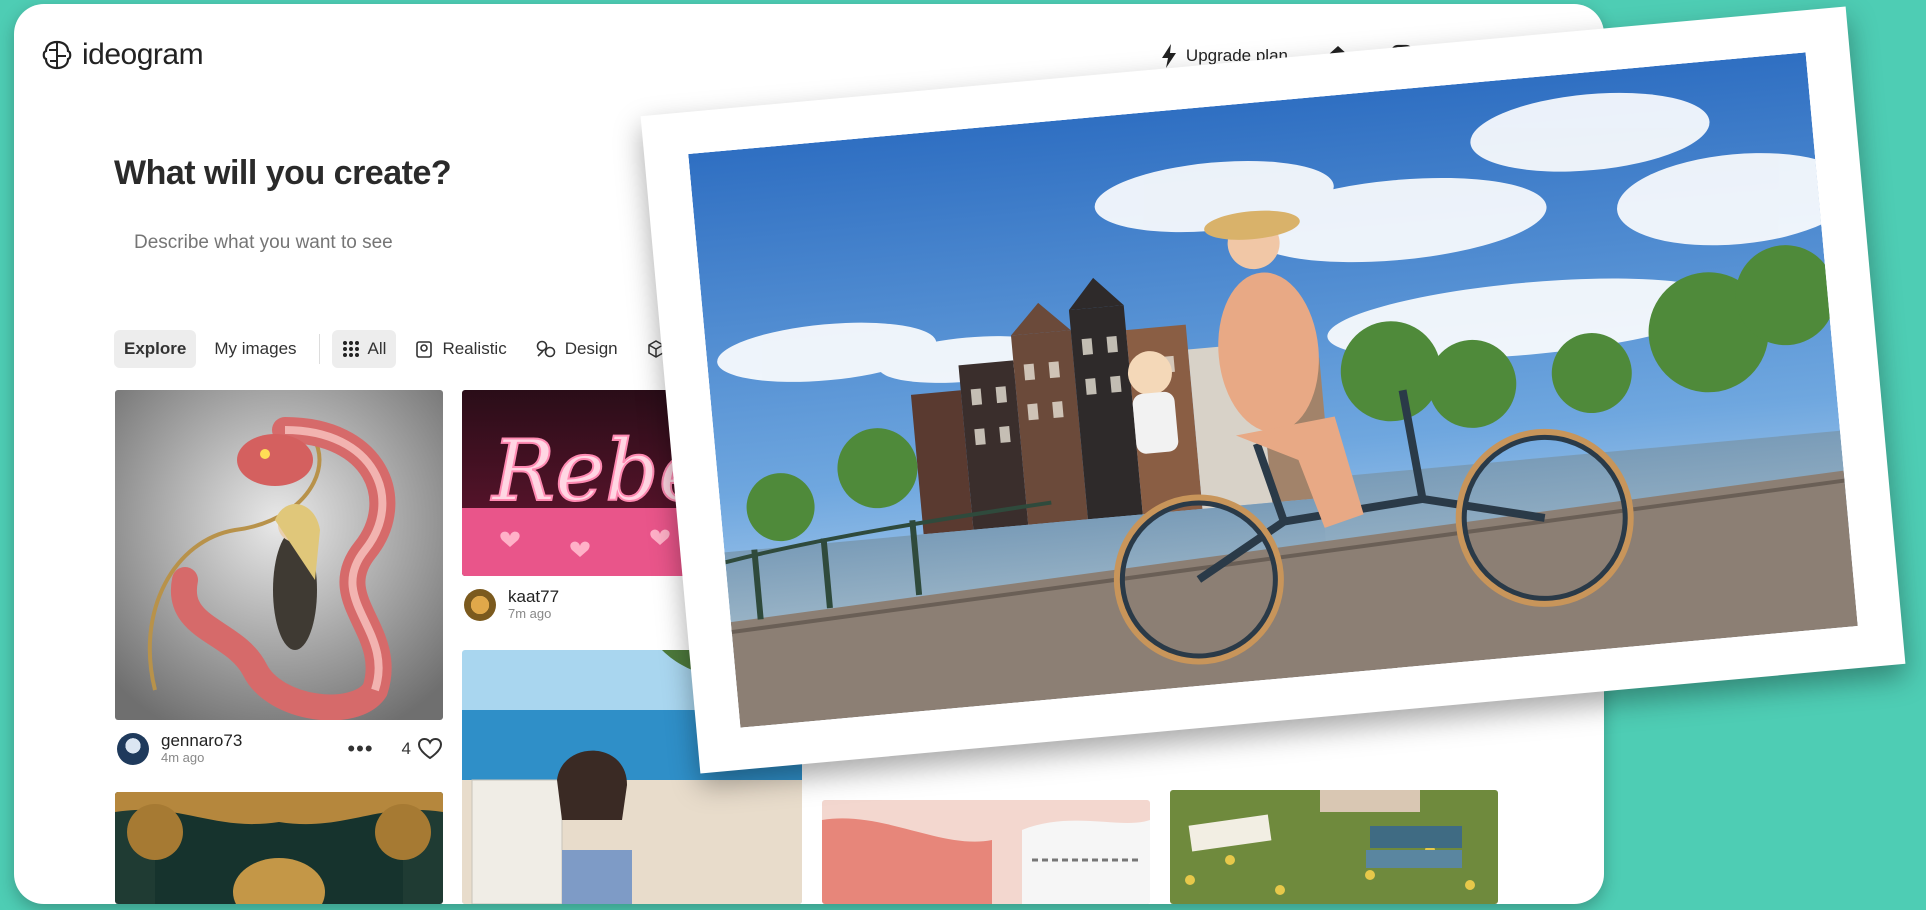 This screenshot has width=1926, height=910. Describe the element at coordinates (1168, 56) in the screenshot. I see `bolt-icon` at that location.